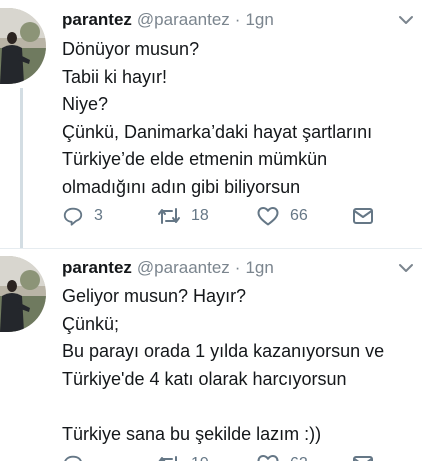 This screenshot has height=461, width=422. Describe the element at coordinates (227, 216) in the screenshot. I see `tweet-actions: 3 18 66` at that location.